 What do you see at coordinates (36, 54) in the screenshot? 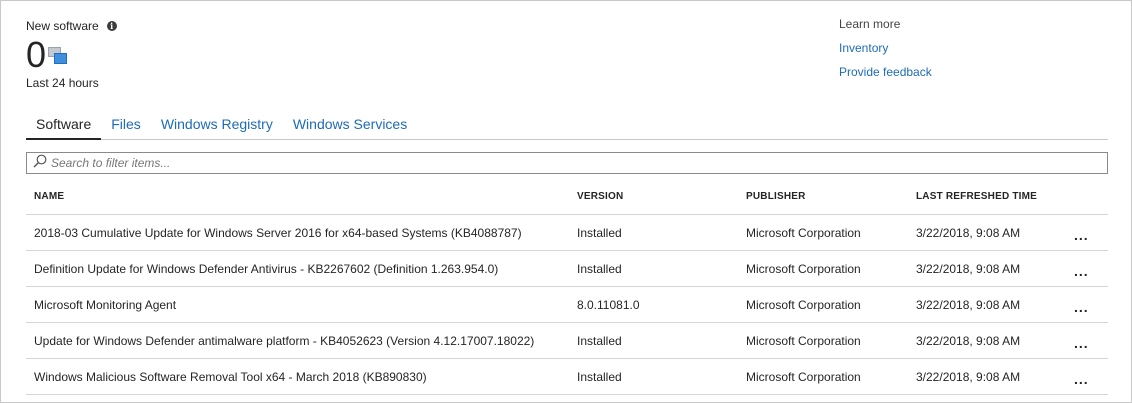
I see `new-software-count: 0` at bounding box center [36, 54].